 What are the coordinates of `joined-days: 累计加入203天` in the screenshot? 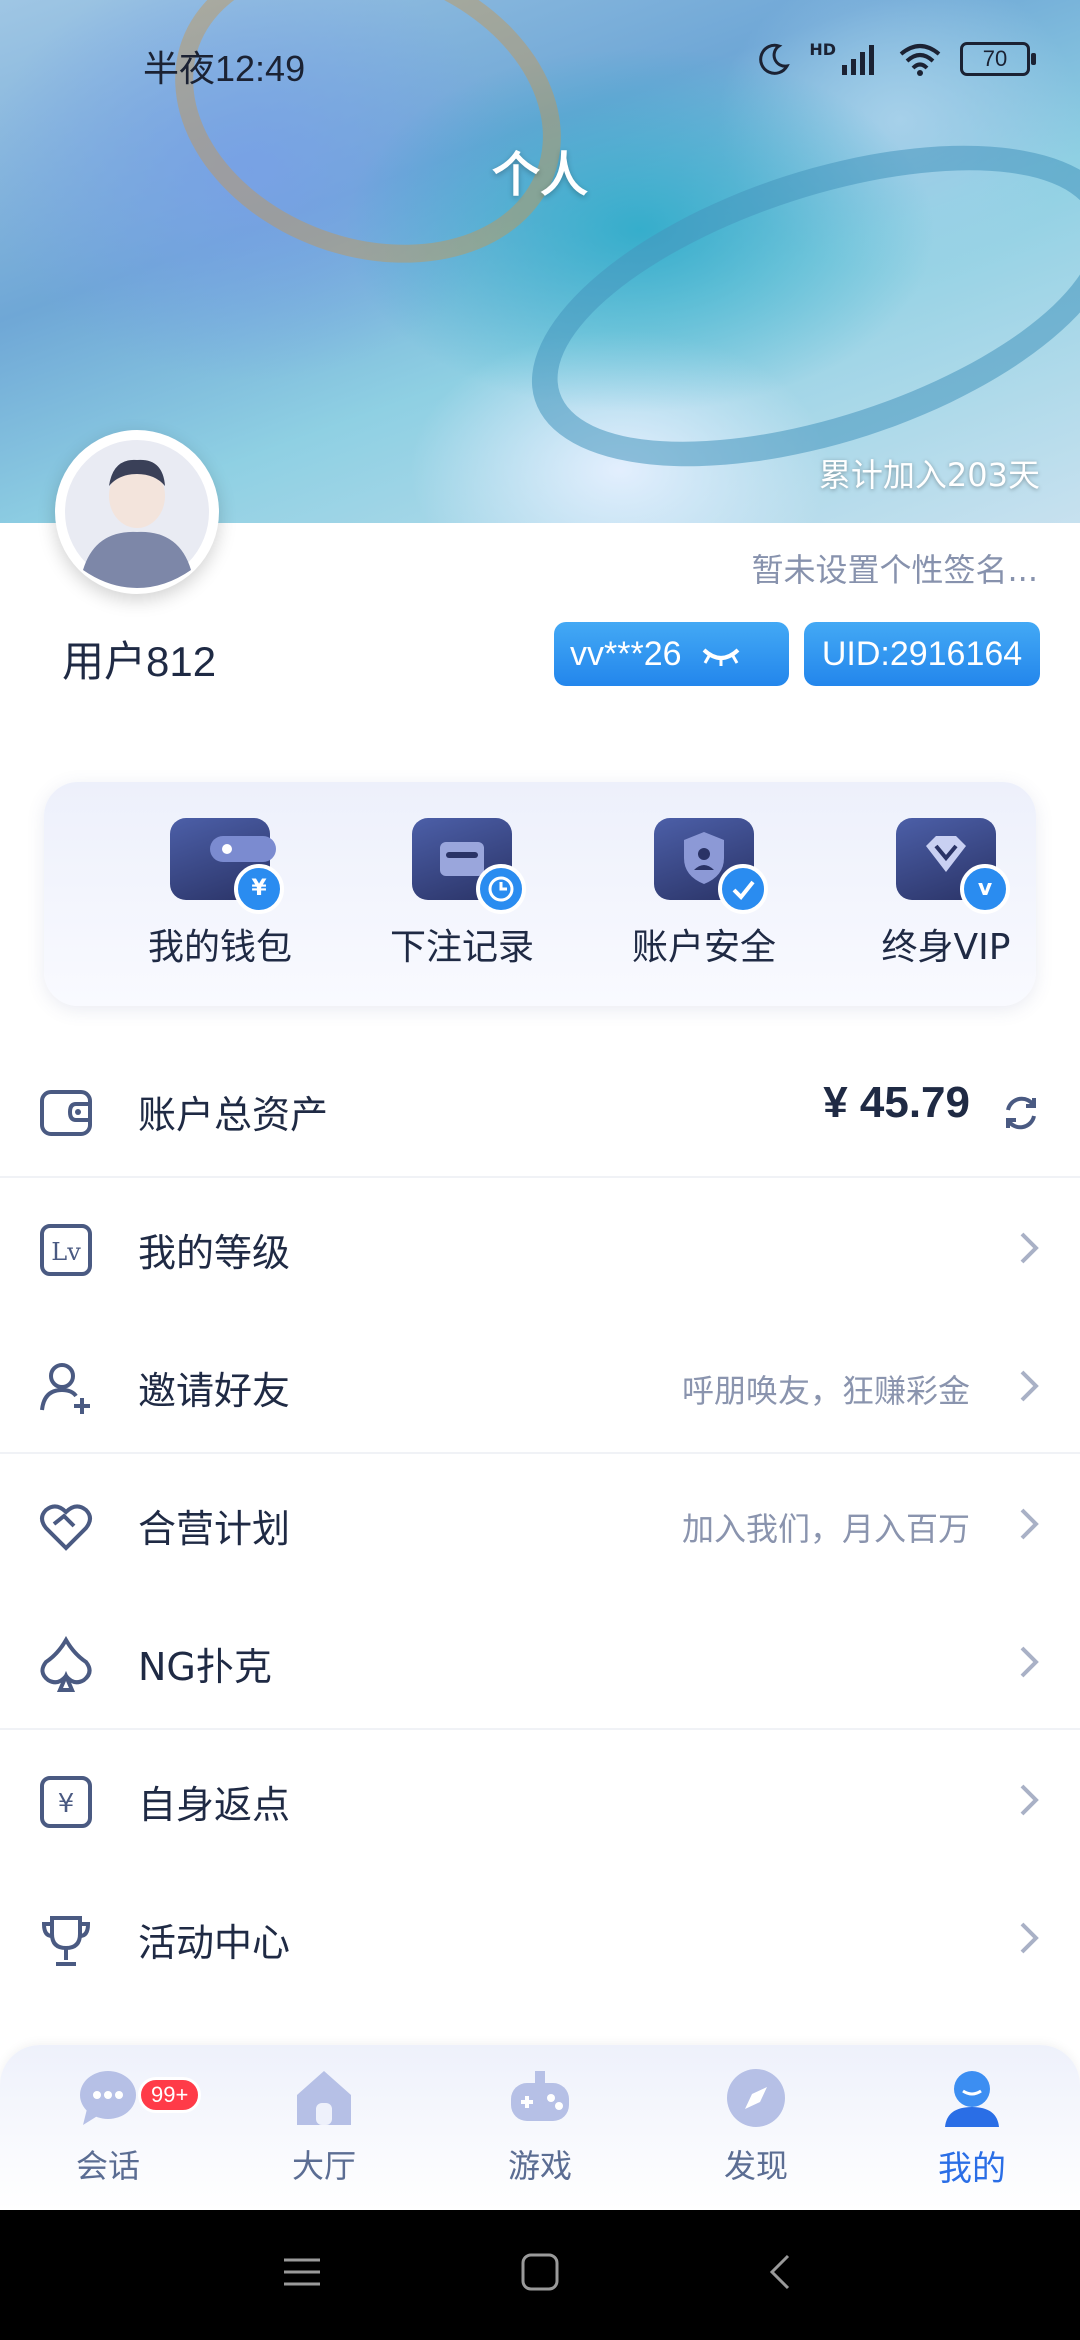 It's located at (929, 475).